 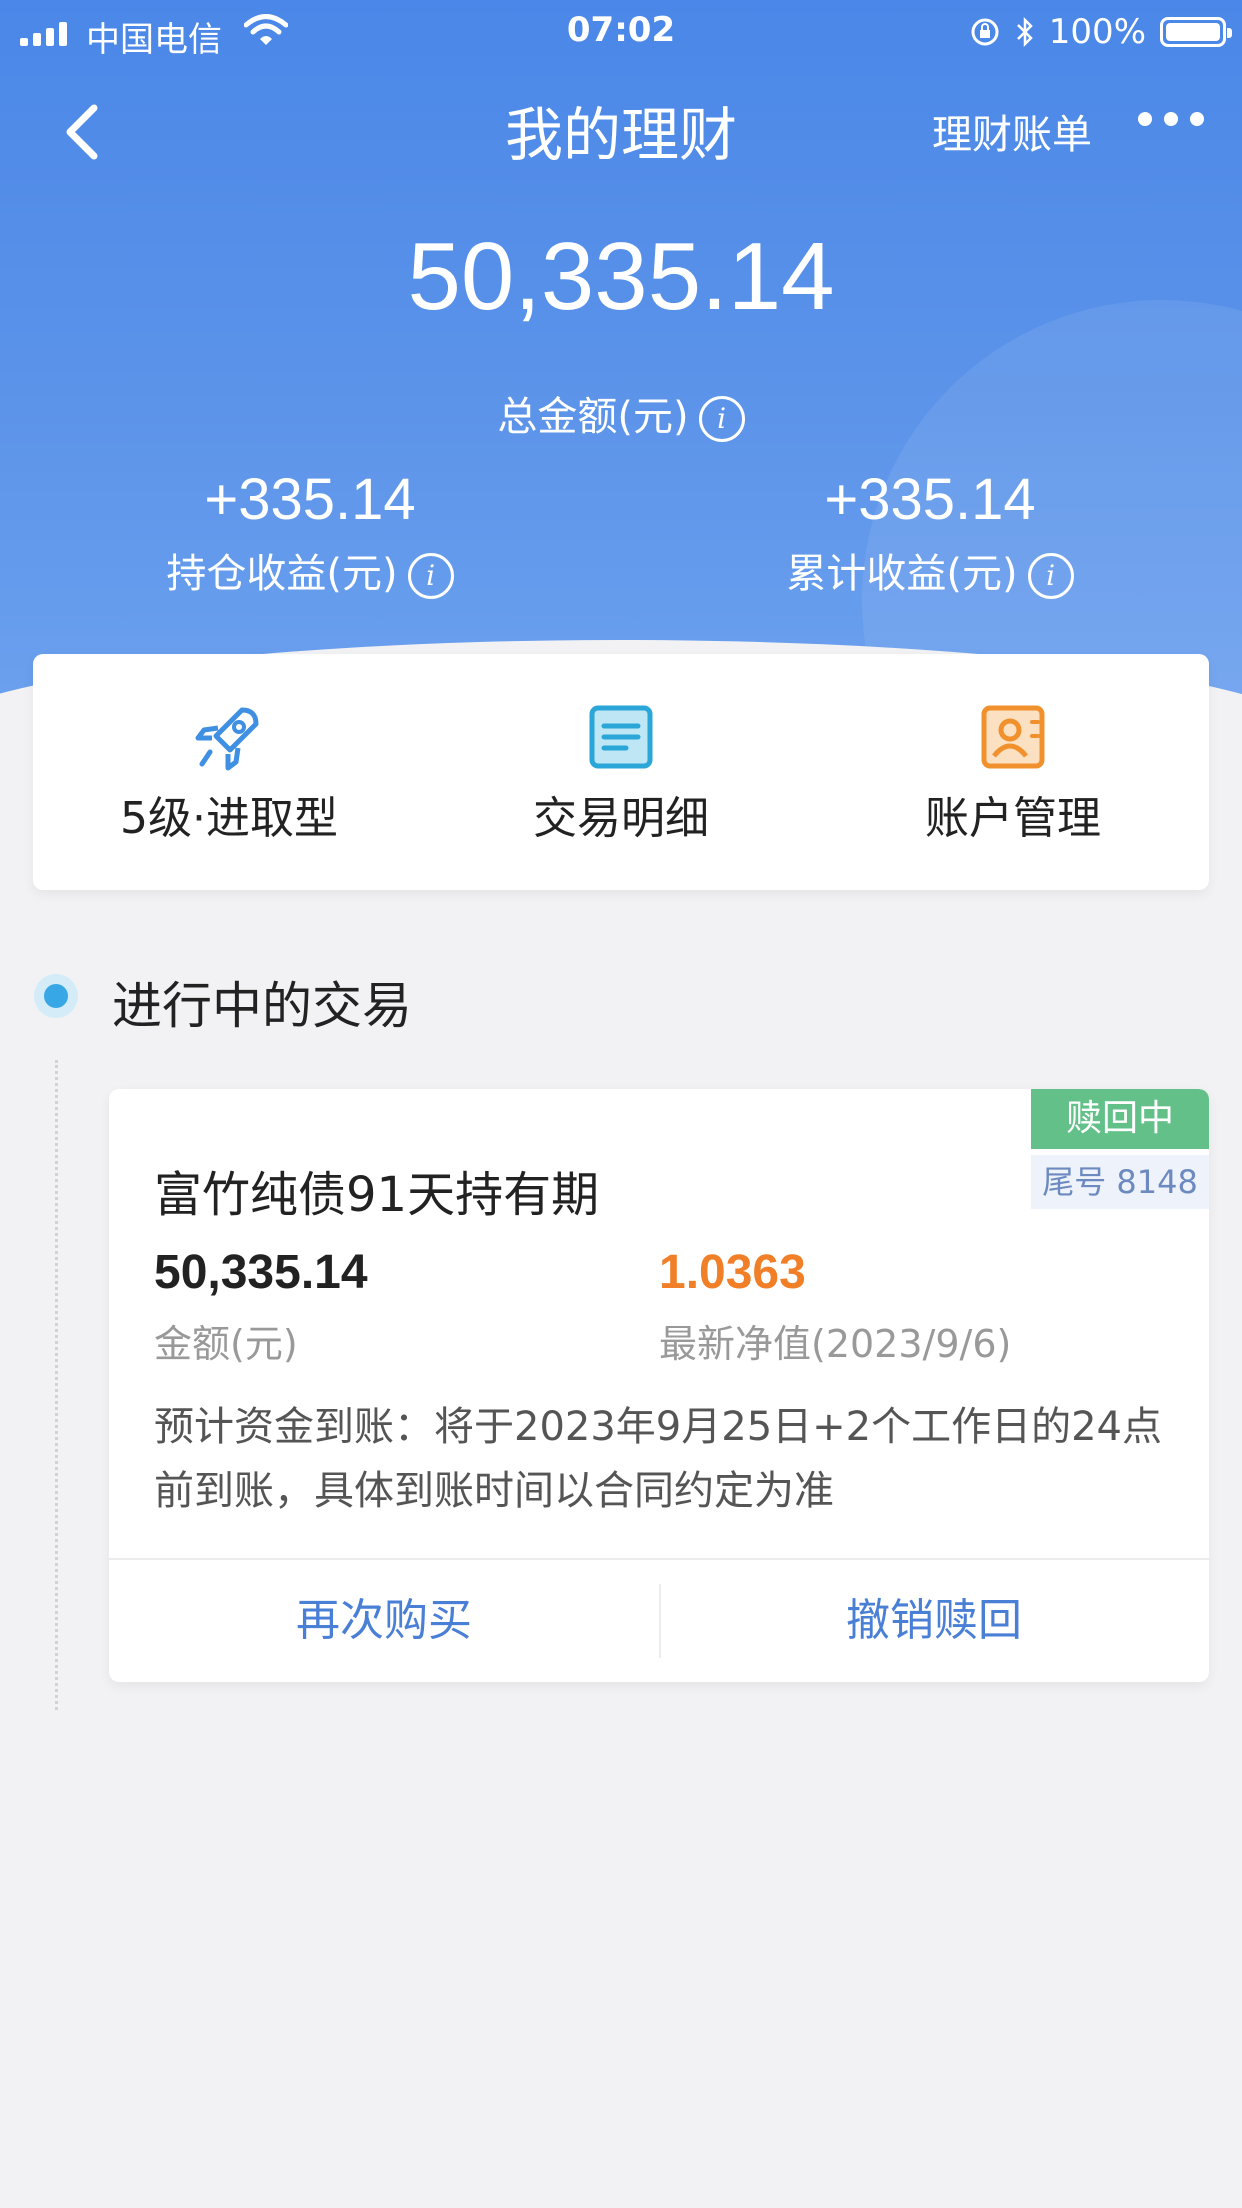 I want to click on cancel-redeem-button: 撤销赎回, so click(x=934, y=1621).